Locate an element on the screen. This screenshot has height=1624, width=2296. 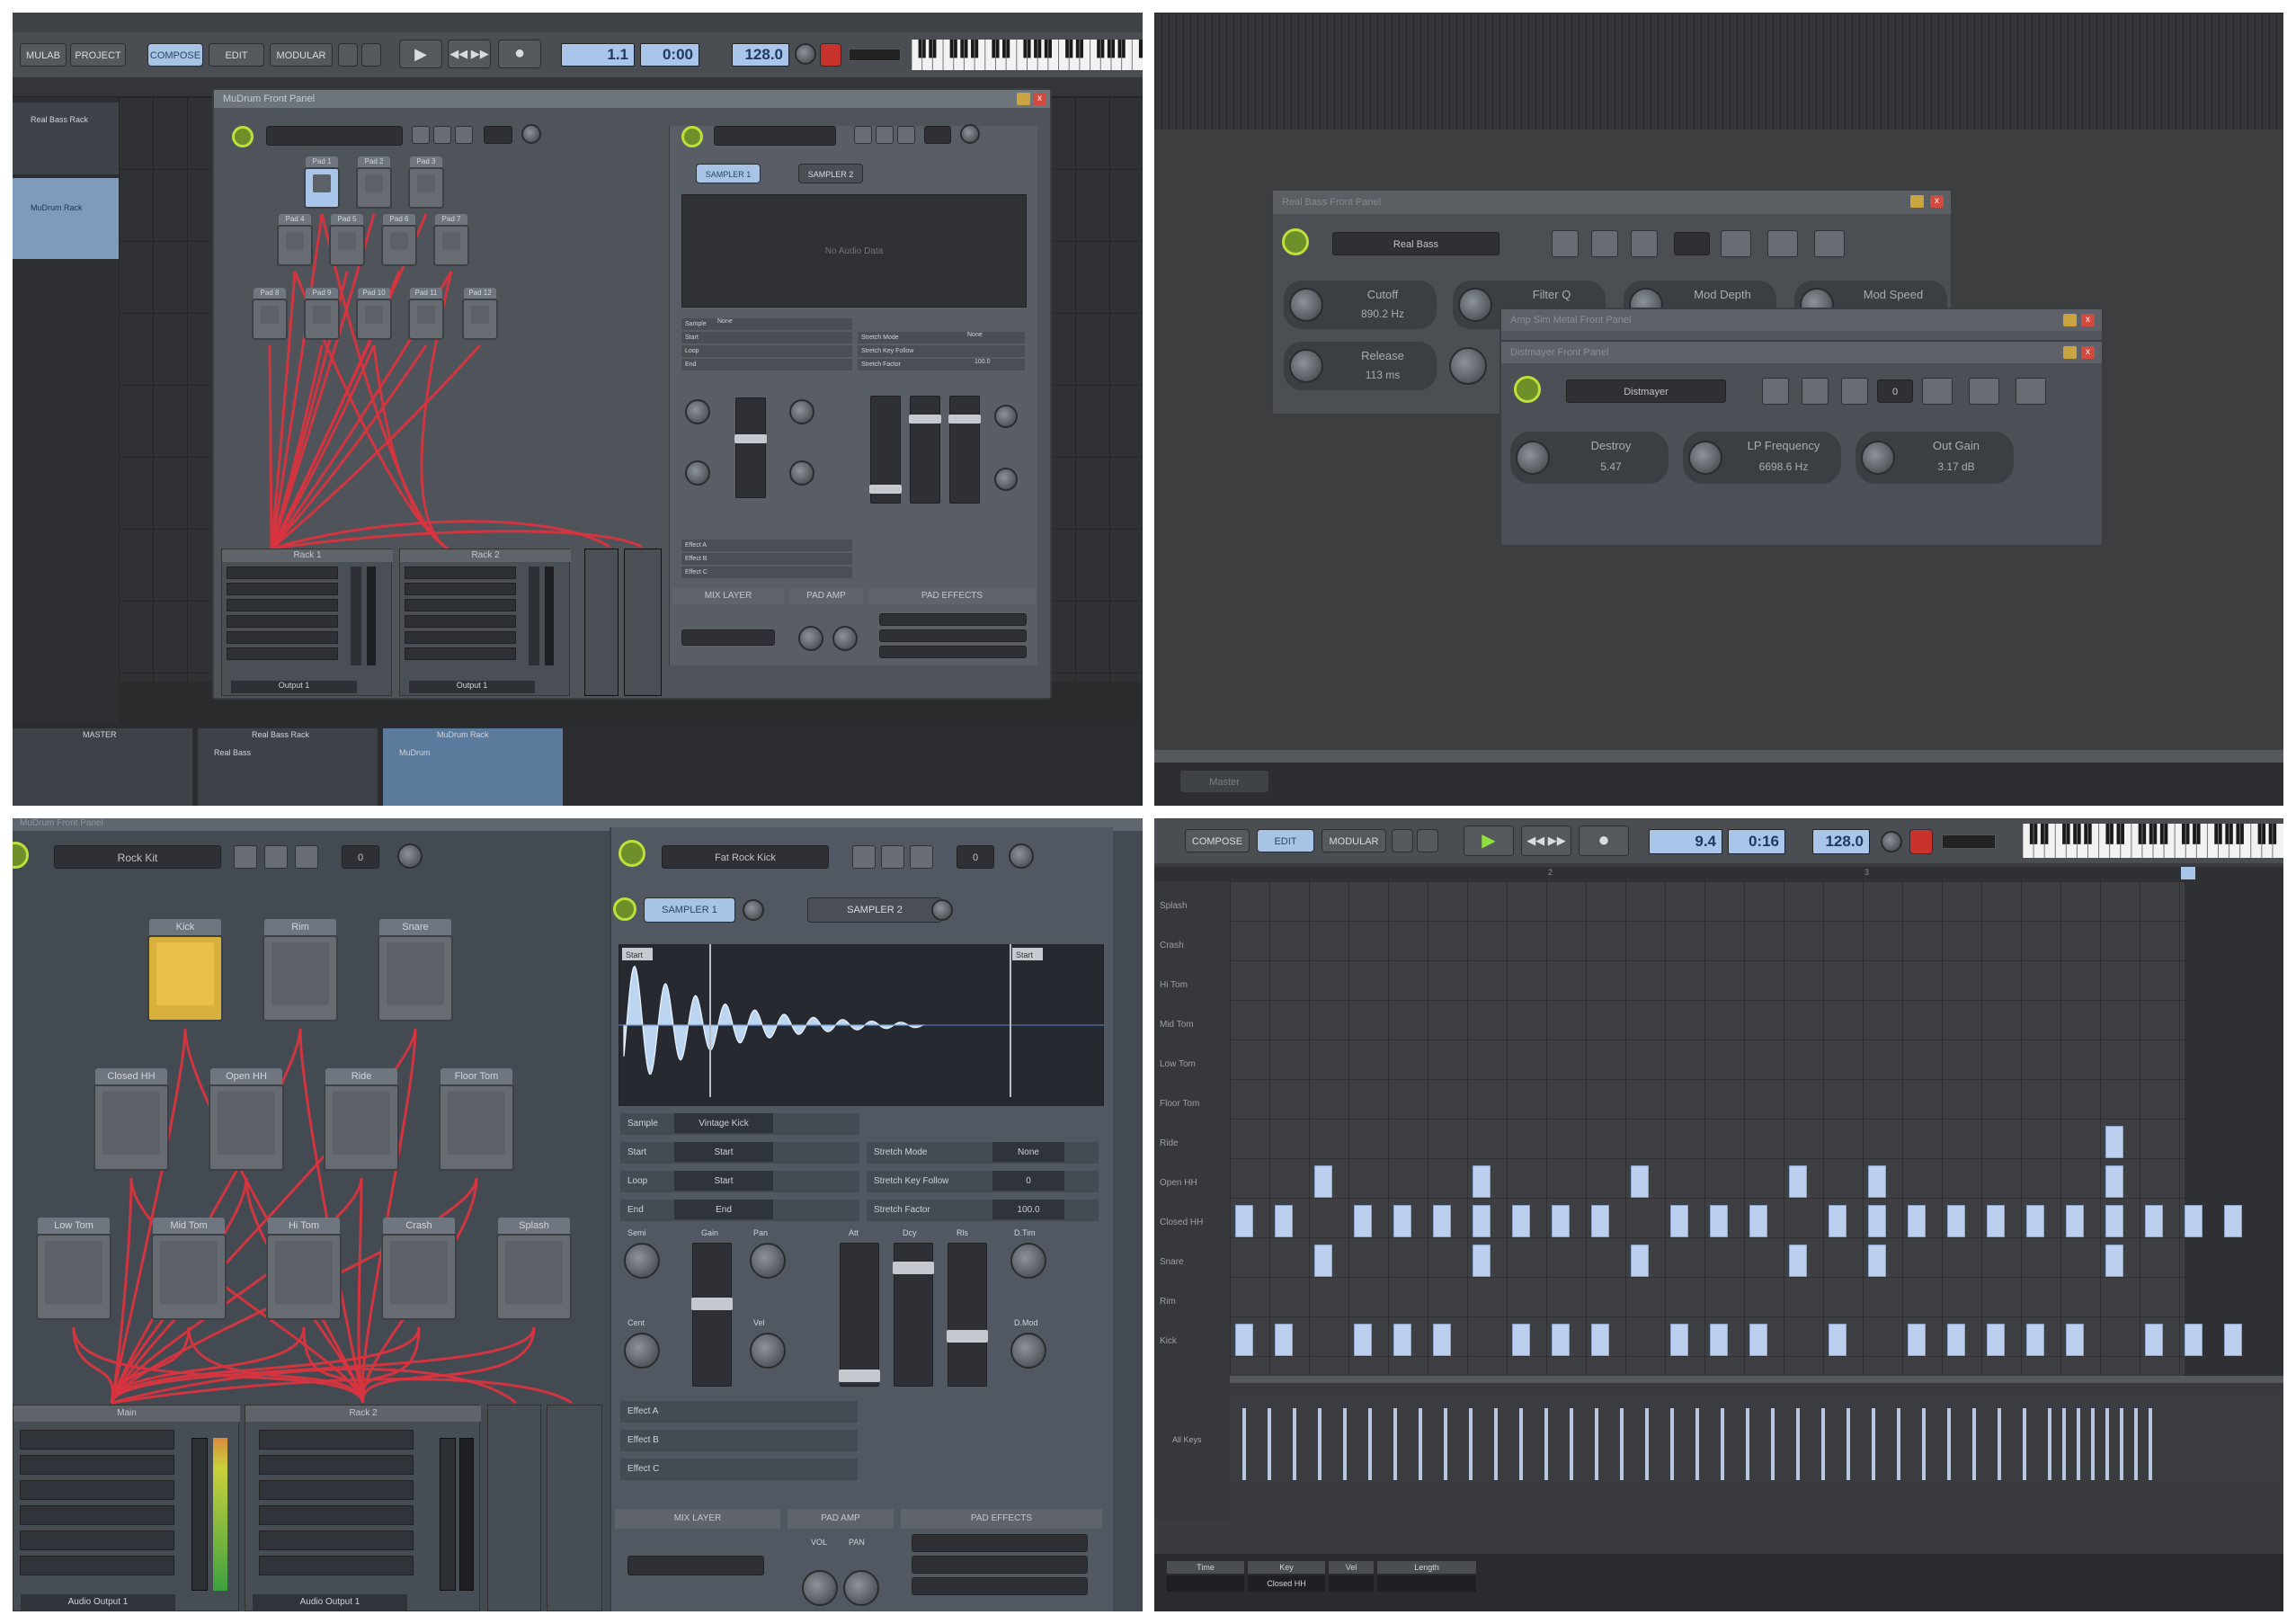
rack-fader is located at coordinates (534, 616).